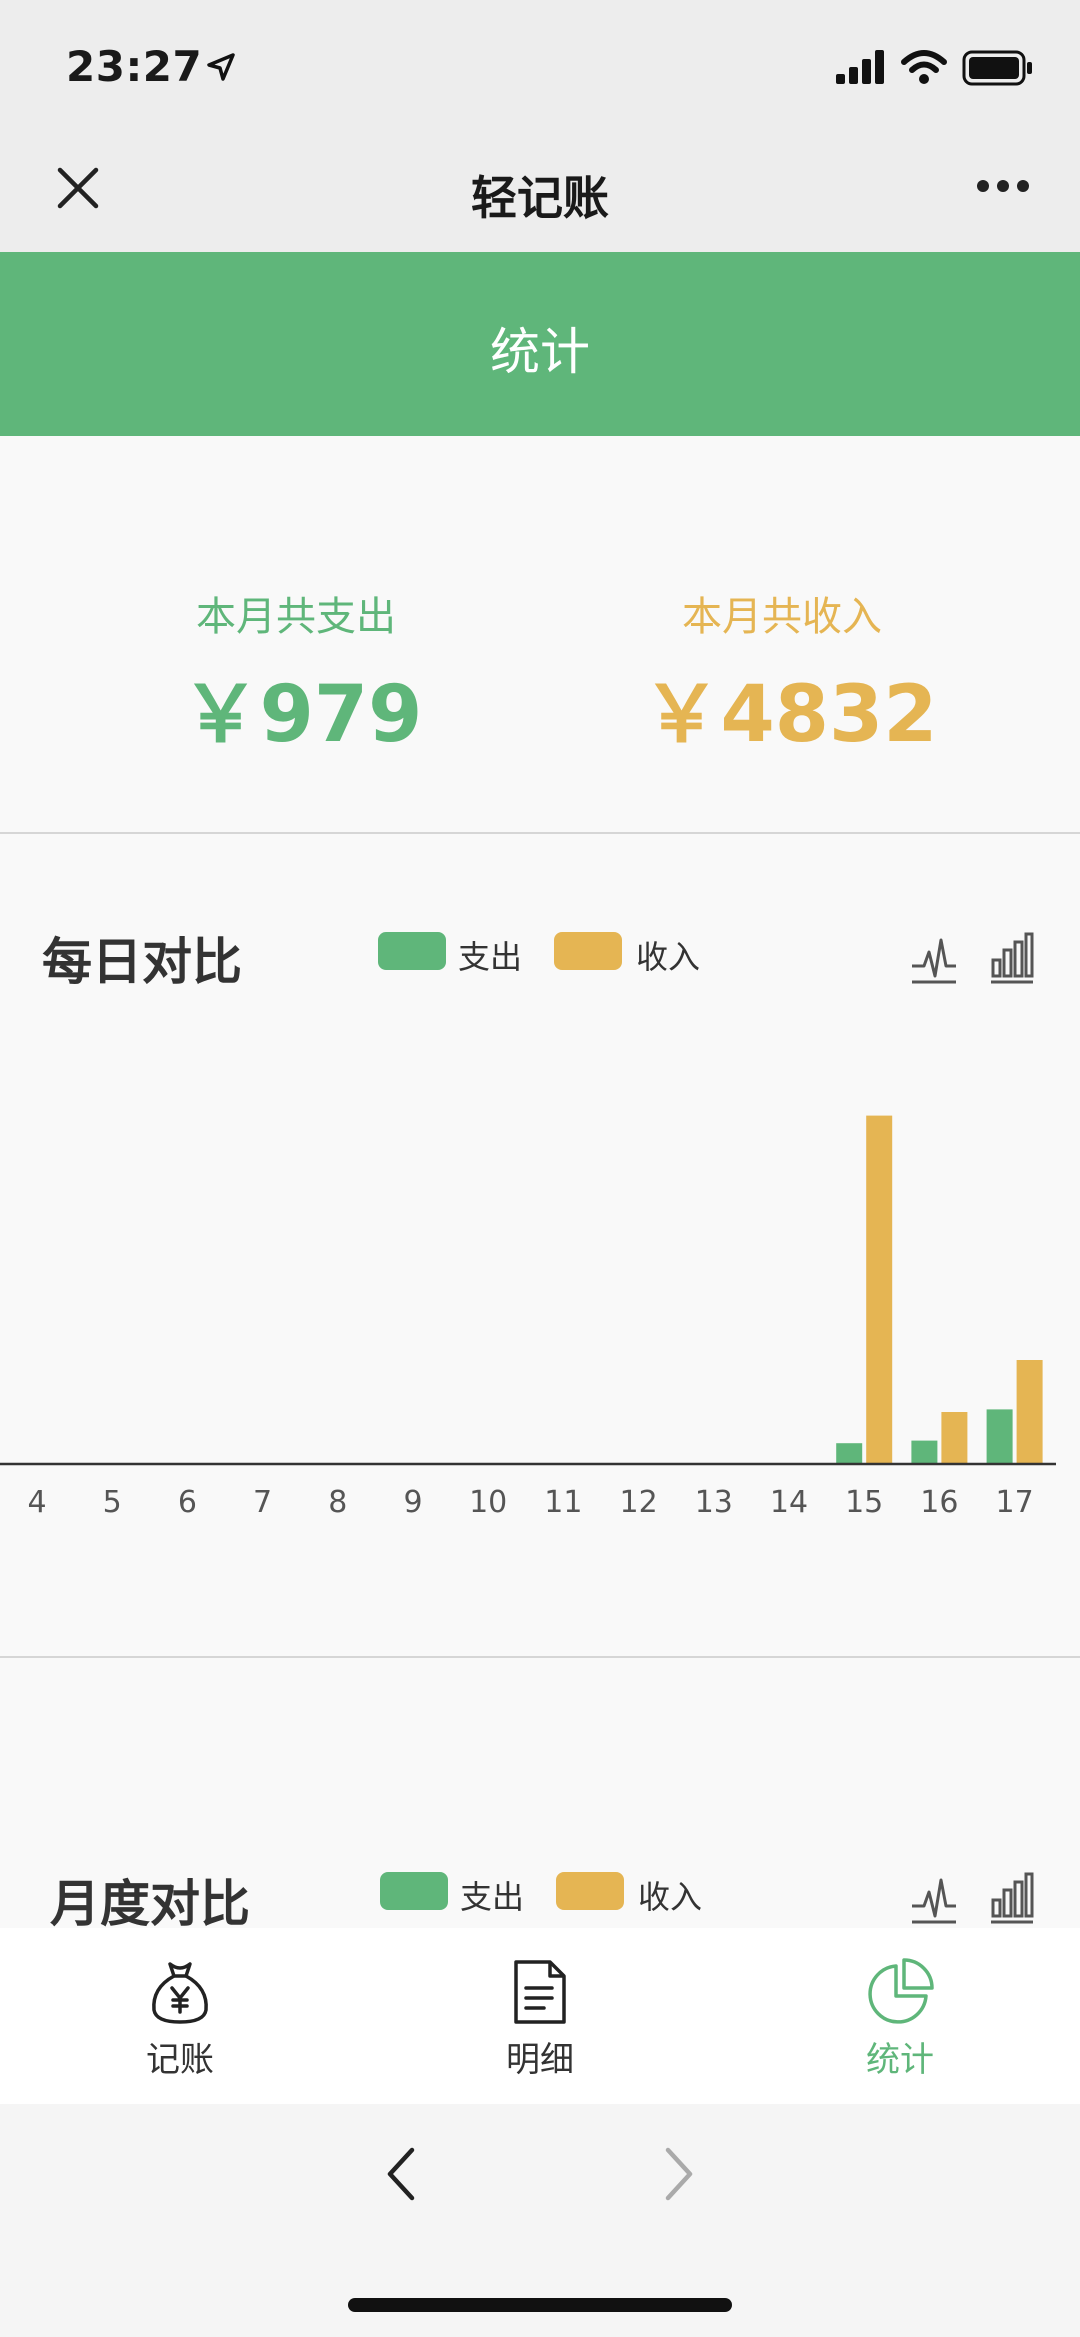  I want to click on money-bag-icon, so click(180, 1993).